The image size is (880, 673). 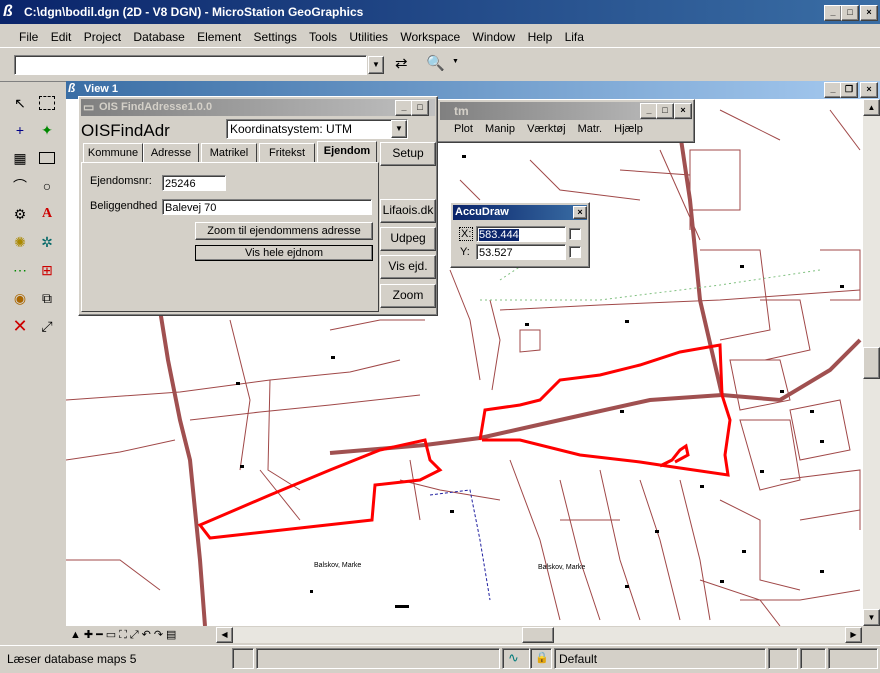 I want to click on search-dropdown-icon: ▼, so click(x=455, y=61).